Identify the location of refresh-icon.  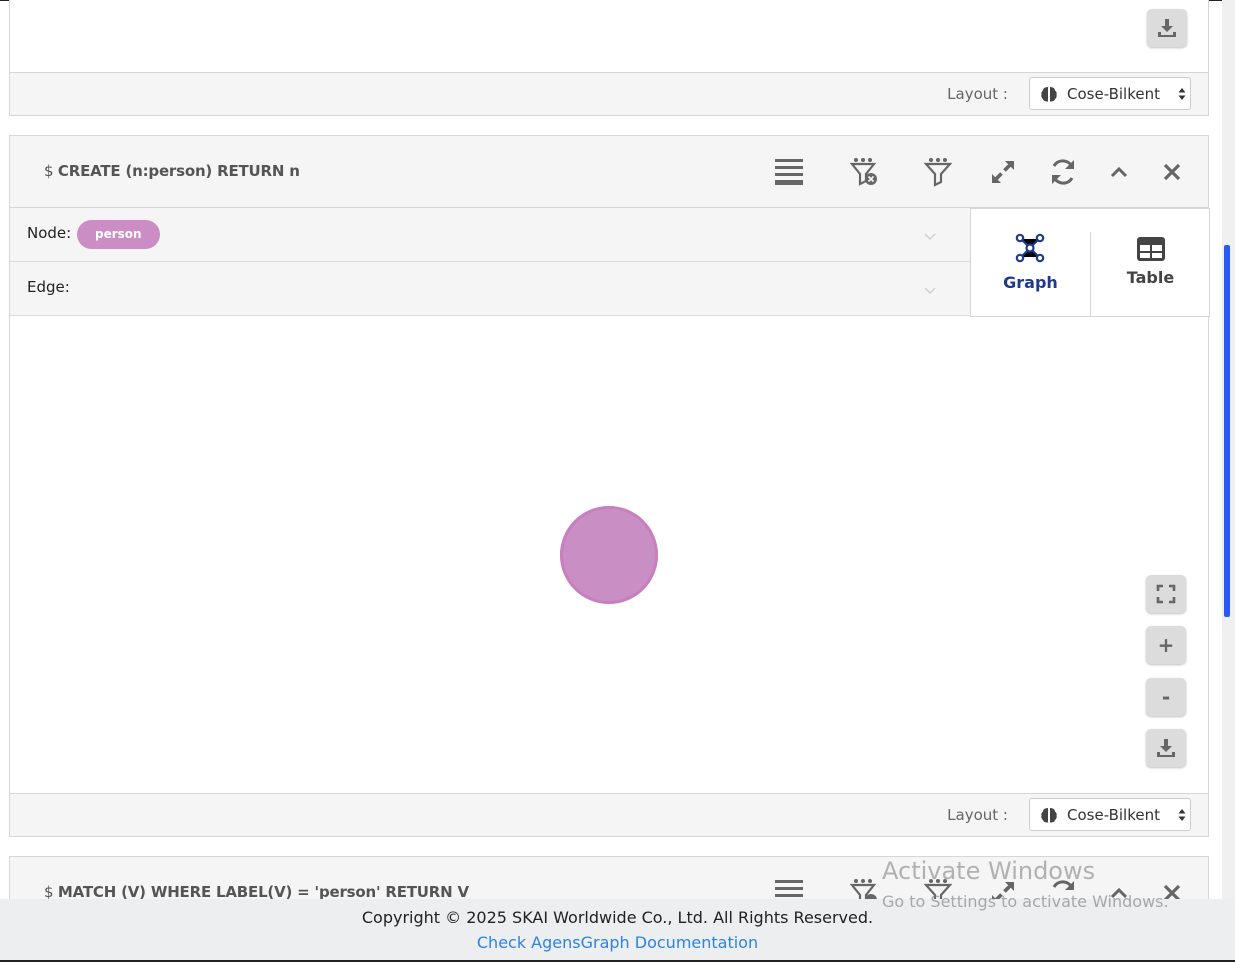
(1063, 172).